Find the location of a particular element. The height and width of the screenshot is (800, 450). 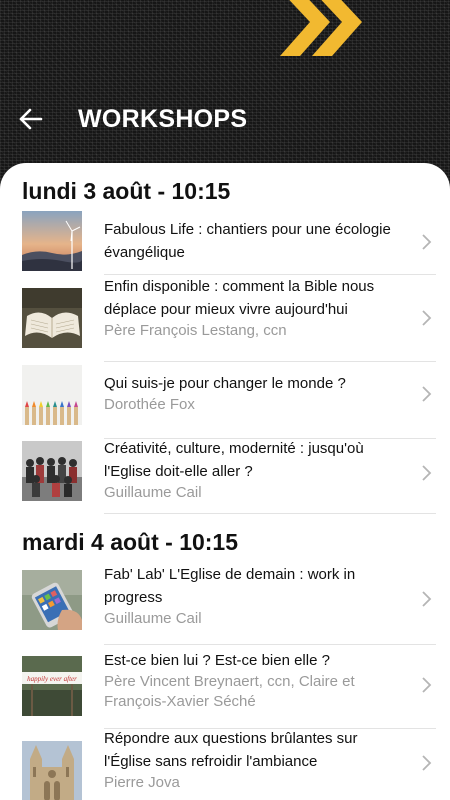

back-arrow-icon is located at coordinates (31, 119).